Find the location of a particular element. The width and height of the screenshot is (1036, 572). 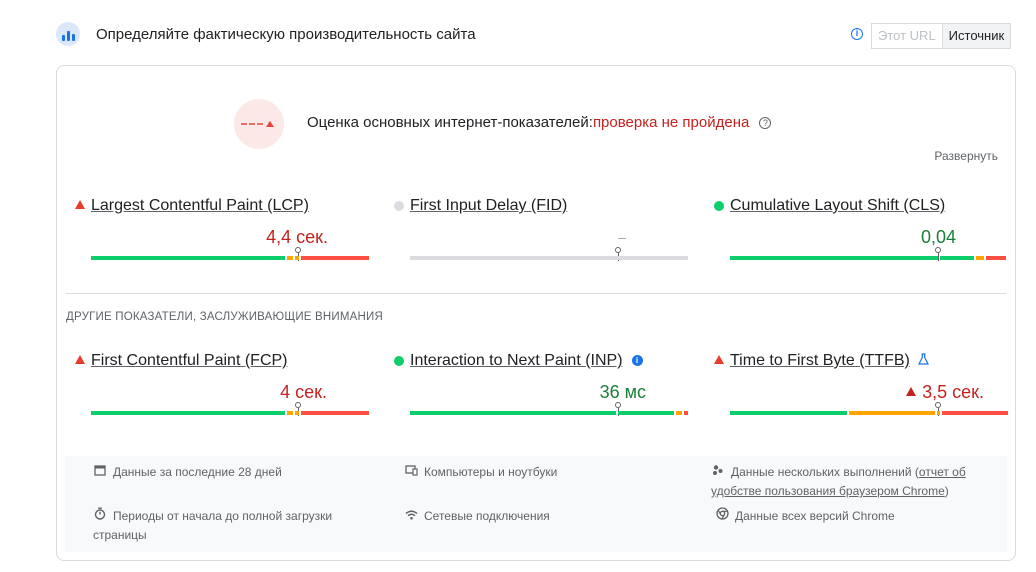

metric-name: First Contentful Paint (FCP) is located at coordinates (189, 361).